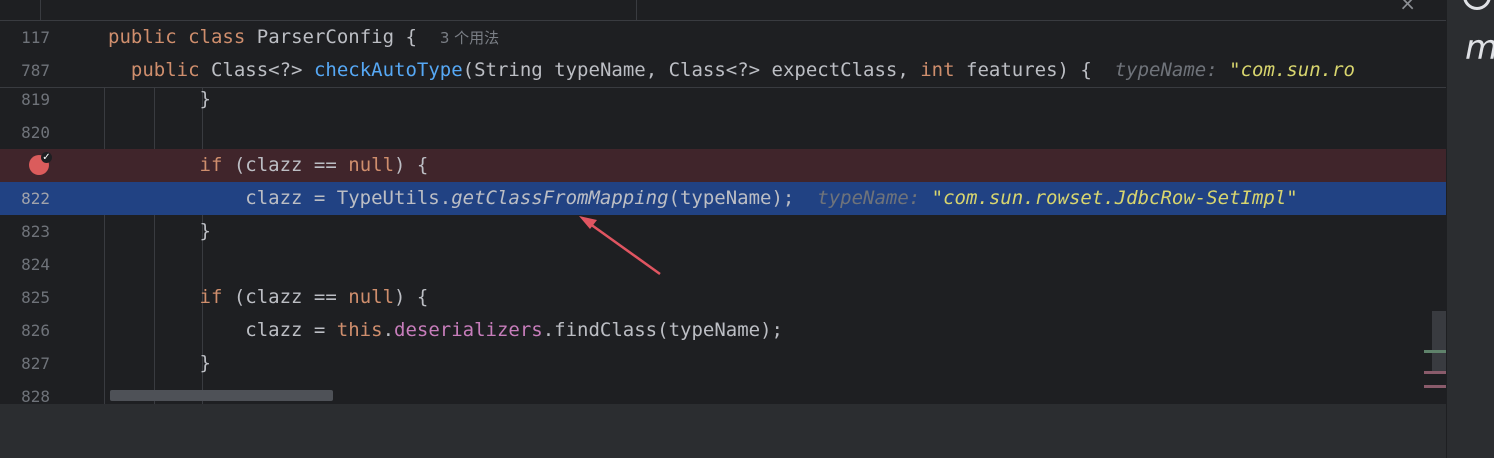 The image size is (1494, 458). What do you see at coordinates (937, 70) in the screenshot?
I see `keyword: int` at bounding box center [937, 70].